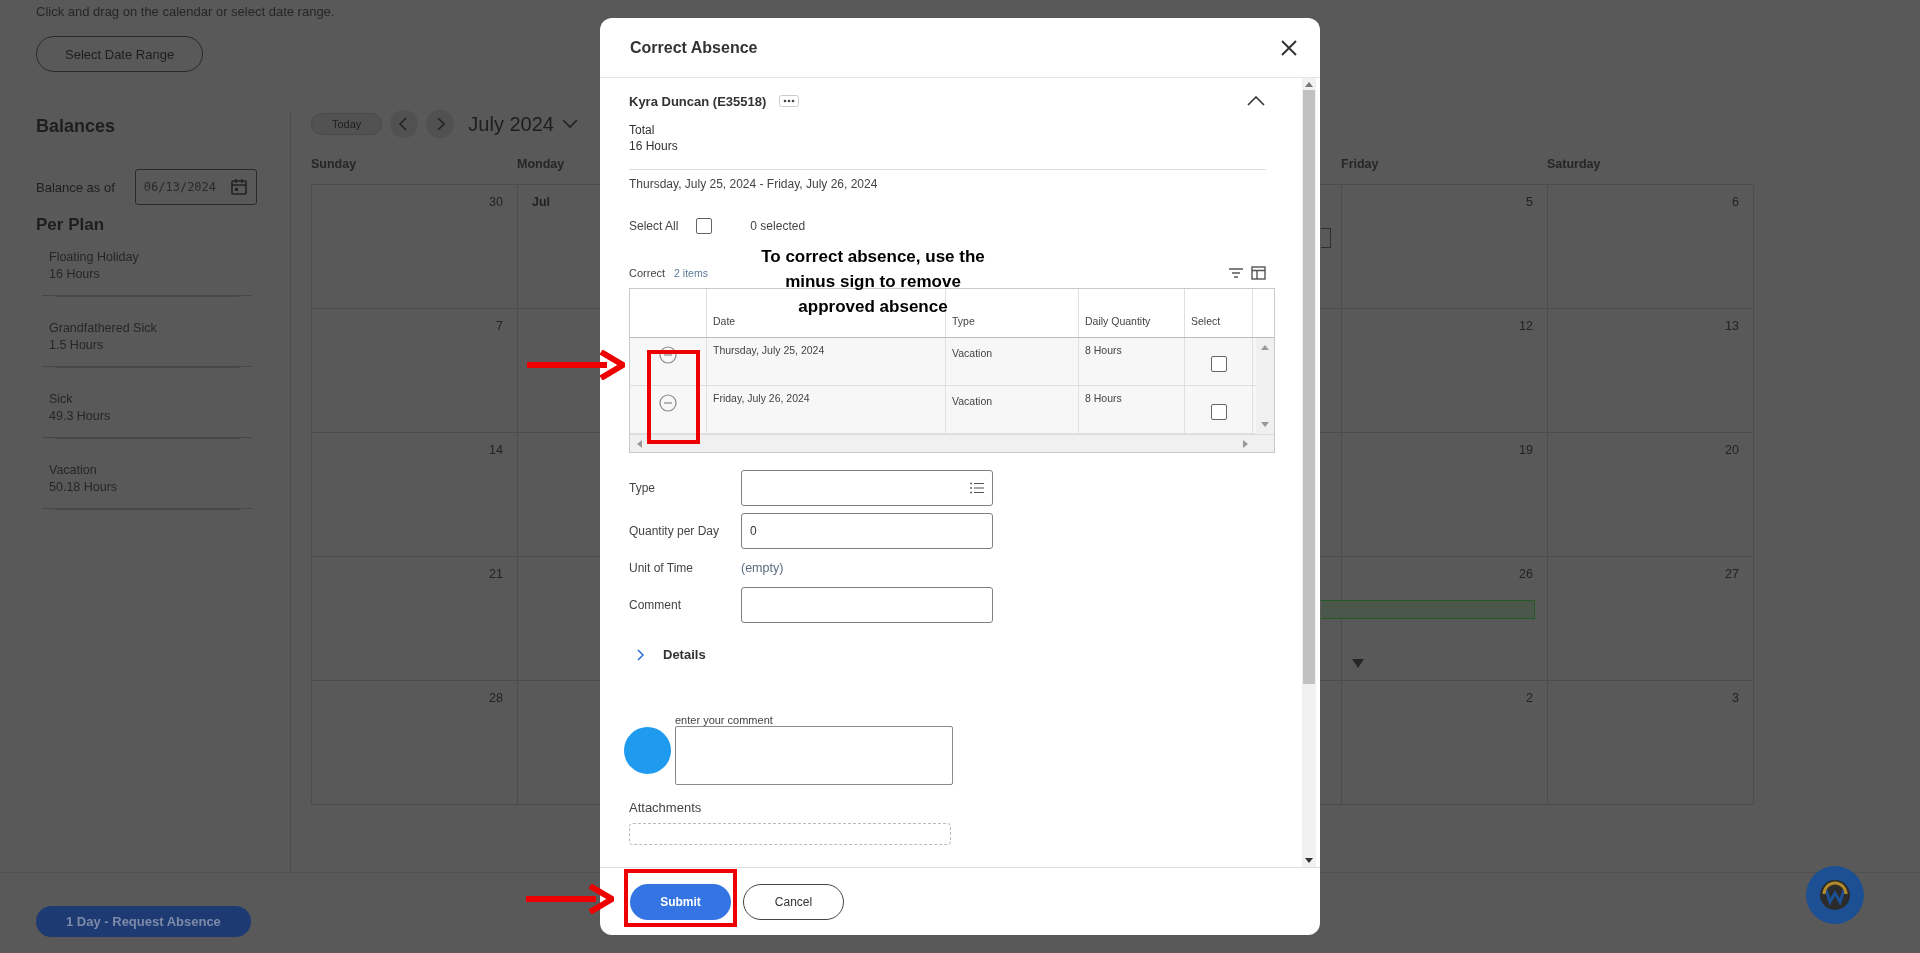 The width and height of the screenshot is (1920, 953). I want to click on chevron-up-icon, so click(1256, 101).